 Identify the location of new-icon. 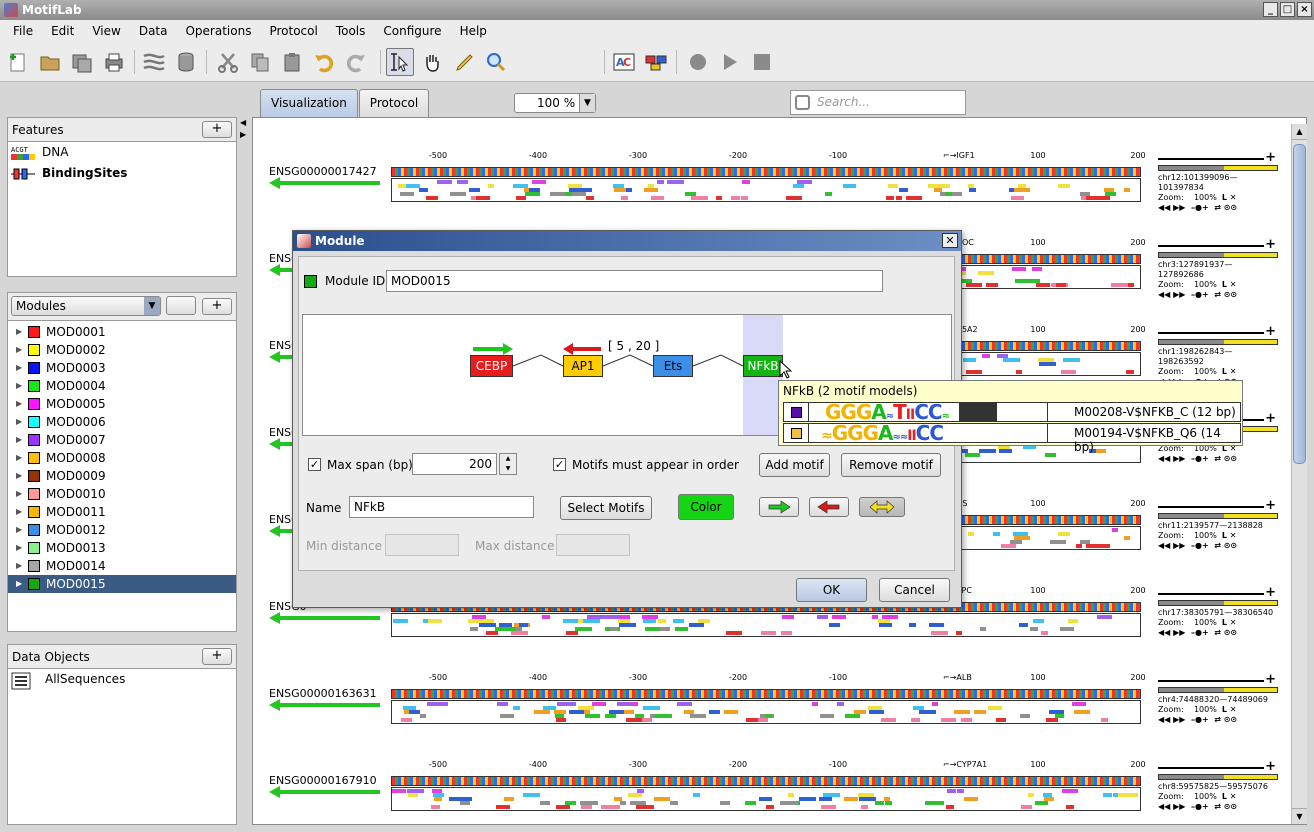
(18, 62).